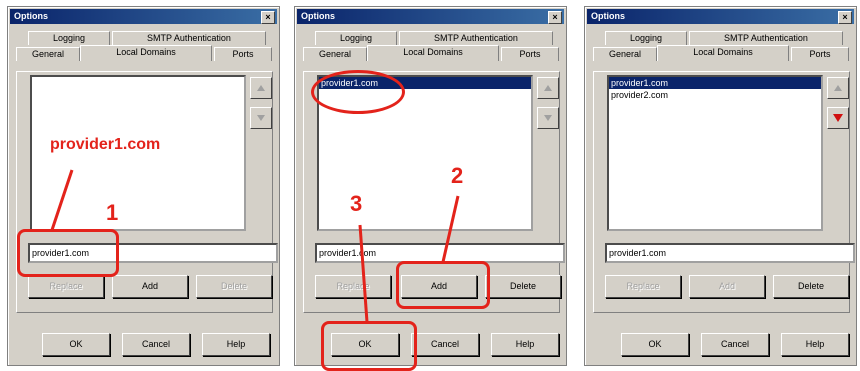 This screenshot has height=371, width=860. I want to click on annotation-step-1: 1, so click(112, 212).